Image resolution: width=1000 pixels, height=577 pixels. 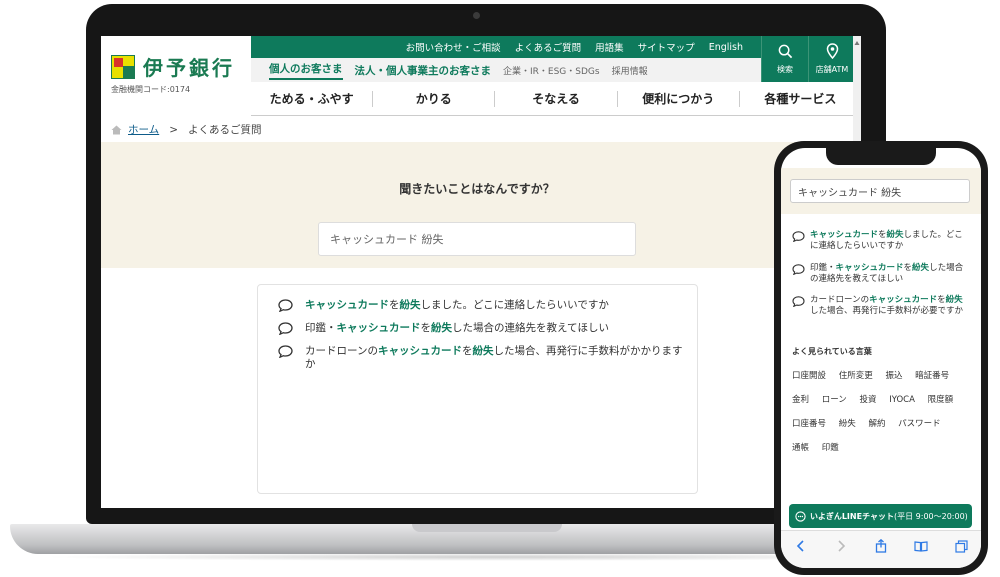 What do you see at coordinates (902, 400) in the screenshot?
I see `popular-word: IYOCA` at bounding box center [902, 400].